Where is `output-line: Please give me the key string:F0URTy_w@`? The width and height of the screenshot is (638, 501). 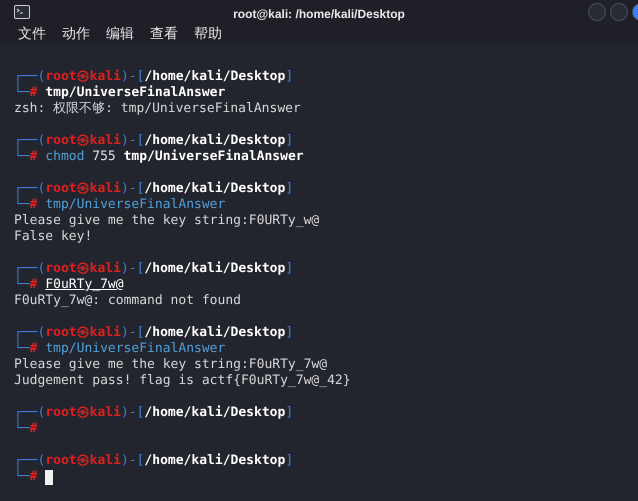 output-line: Please give me the key string:F0URTy_w@ is located at coordinates (167, 221).